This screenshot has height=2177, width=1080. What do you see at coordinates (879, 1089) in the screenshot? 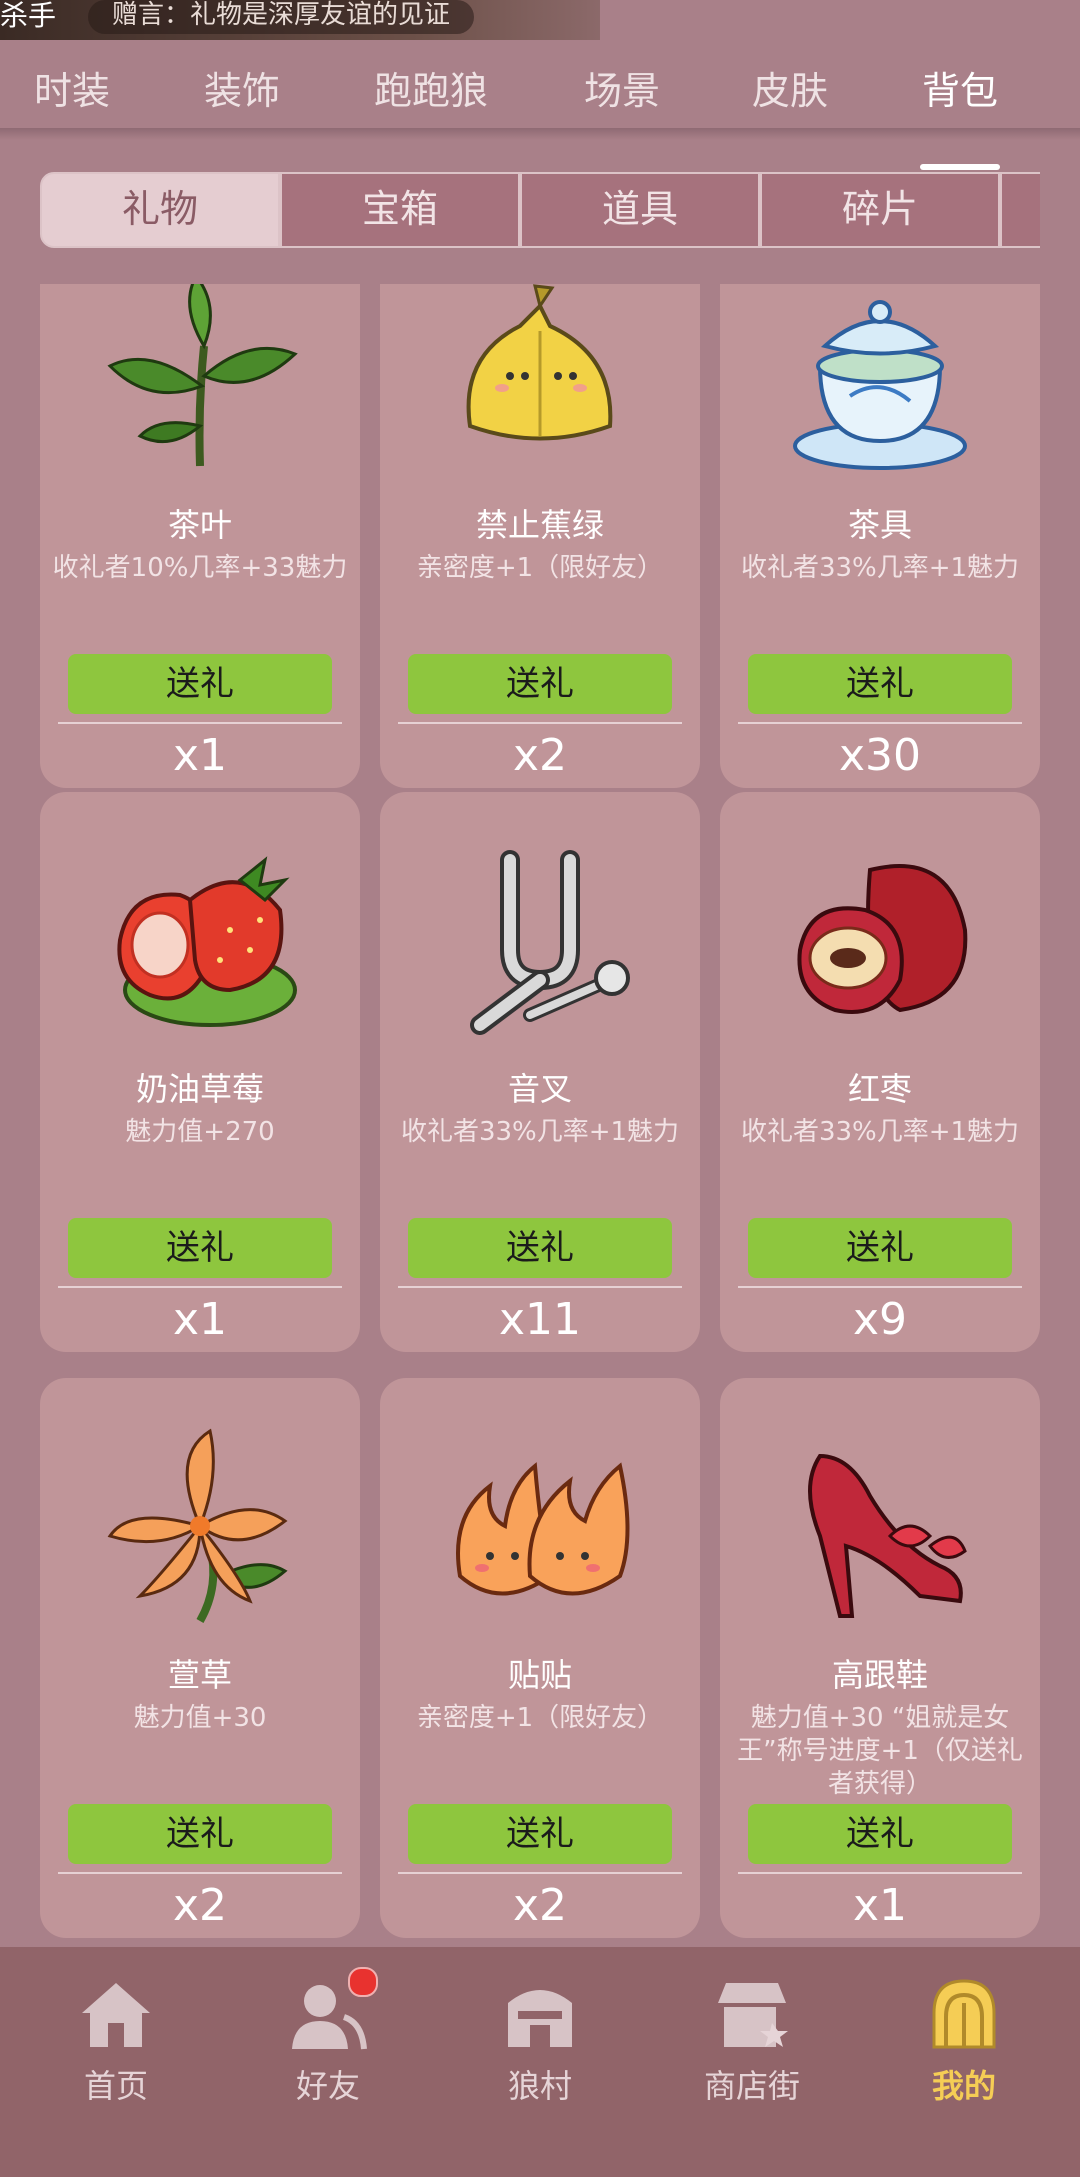
I see `gift-name: 红枣` at bounding box center [879, 1089].